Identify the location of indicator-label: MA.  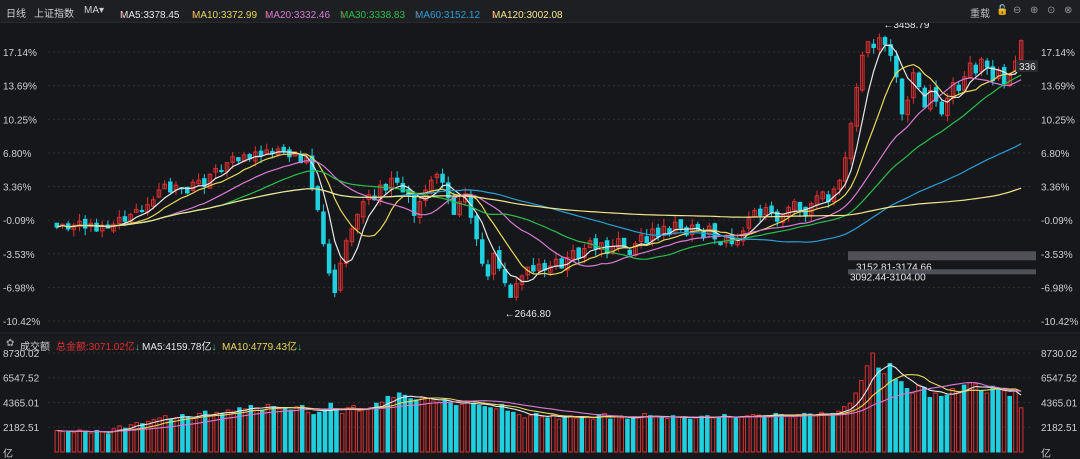
(91, 10).